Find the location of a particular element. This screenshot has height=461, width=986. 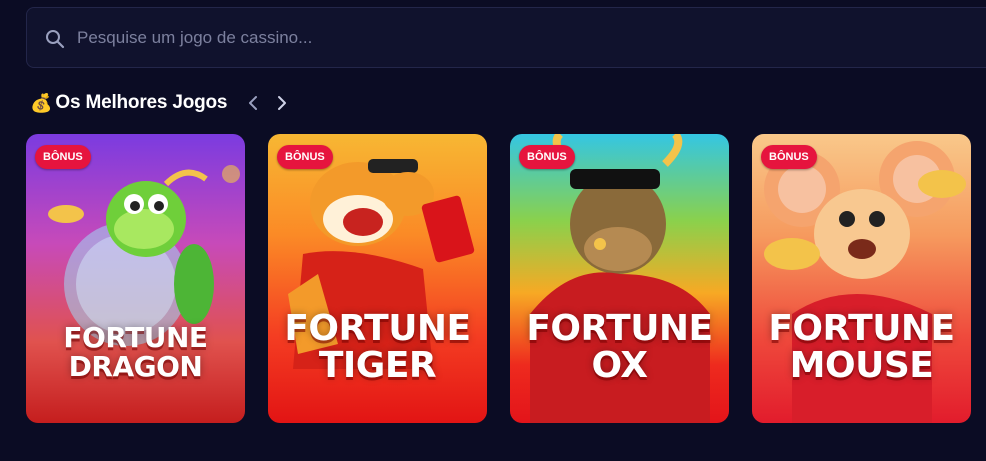

chevron-right-icon is located at coordinates (281, 103).